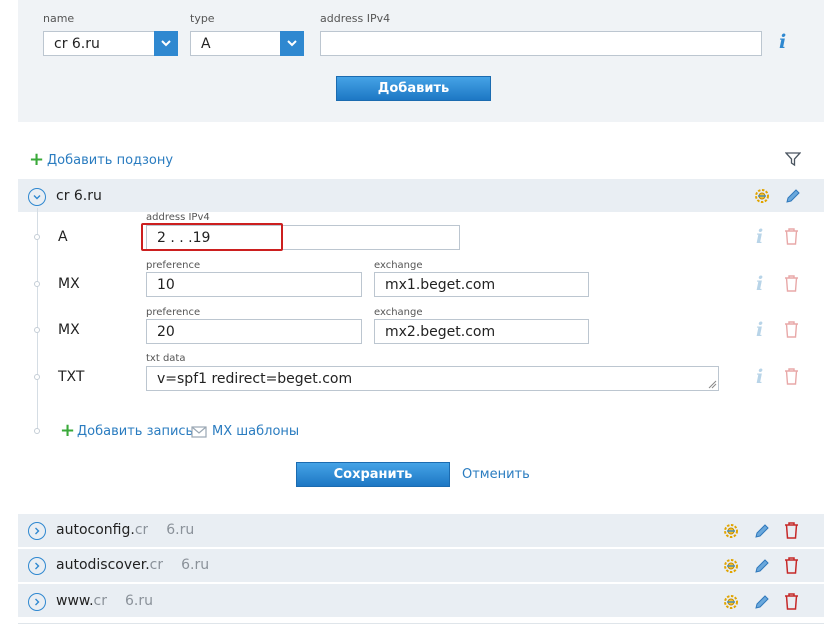 The image size is (839, 628). What do you see at coordinates (63, 237) in the screenshot?
I see `record-type: A` at bounding box center [63, 237].